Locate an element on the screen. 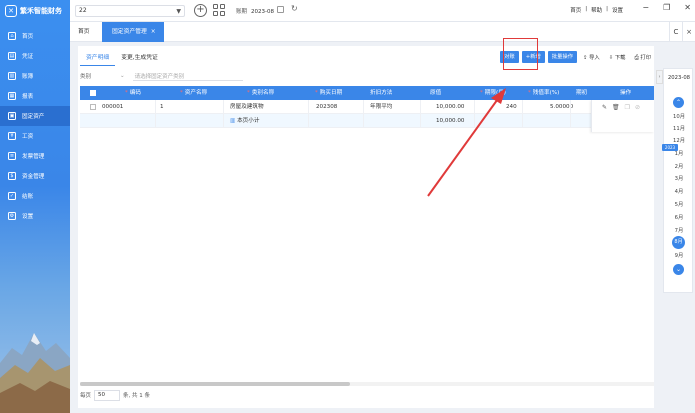  row-operations: ✎ 🗑 ❐ ⊘ is located at coordinates (622, 116).